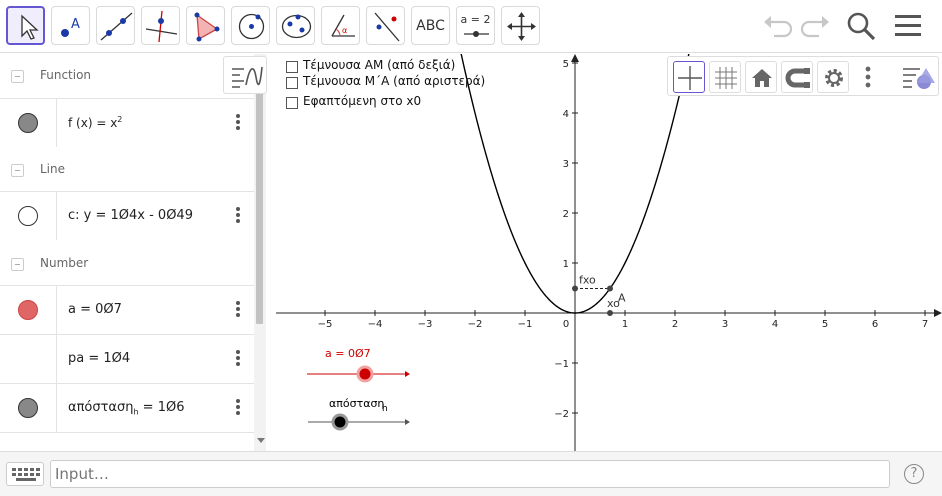  What do you see at coordinates (575, 288) in the screenshot?
I see `point-fxo` at bounding box center [575, 288].